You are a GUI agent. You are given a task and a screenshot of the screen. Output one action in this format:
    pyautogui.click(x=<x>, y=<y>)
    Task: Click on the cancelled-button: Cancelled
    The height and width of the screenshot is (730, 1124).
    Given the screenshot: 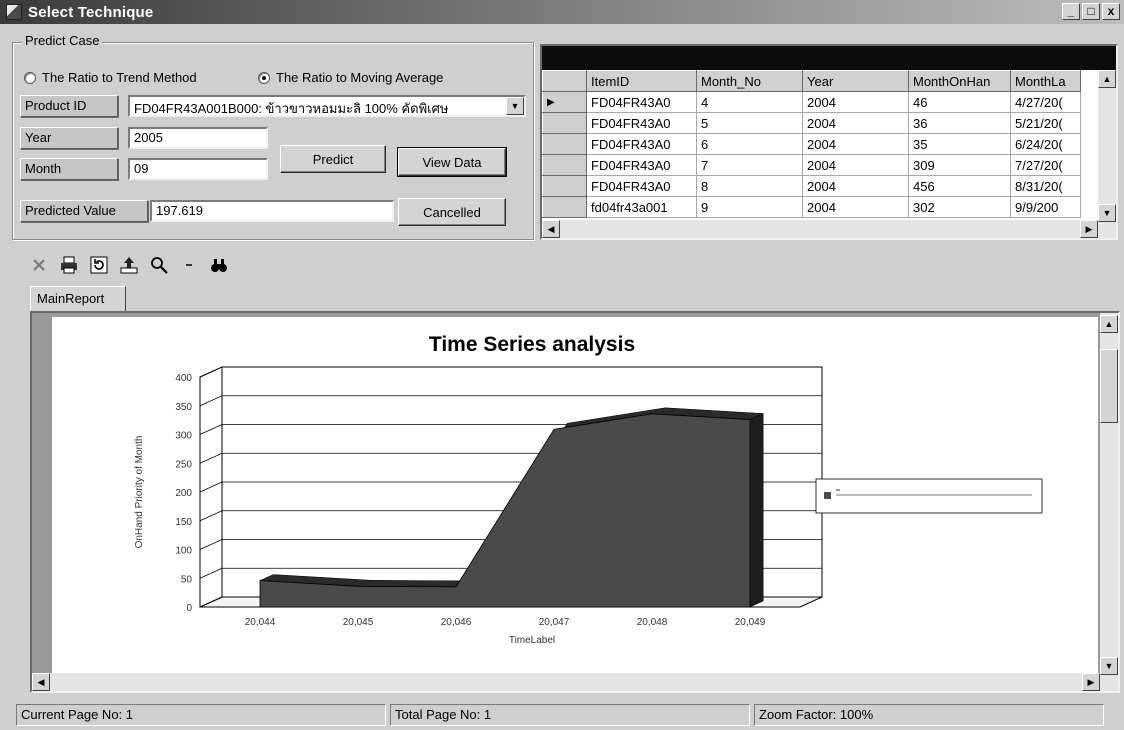 What is the action you would take?
    pyautogui.click(x=452, y=212)
    